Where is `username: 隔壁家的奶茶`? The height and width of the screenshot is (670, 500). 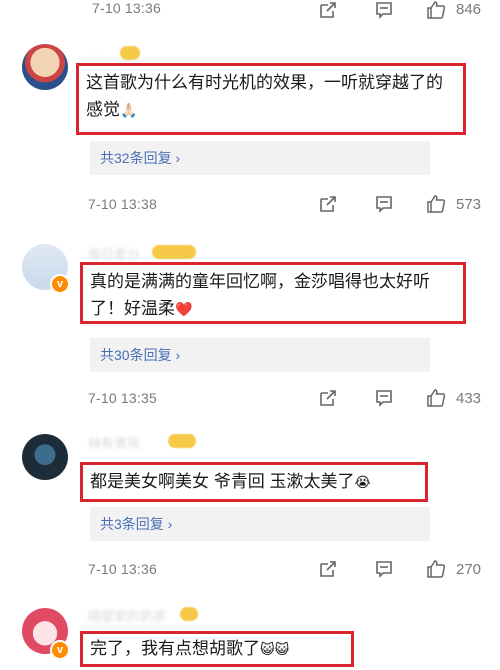
username: 隔壁家的奶茶 is located at coordinates (127, 615).